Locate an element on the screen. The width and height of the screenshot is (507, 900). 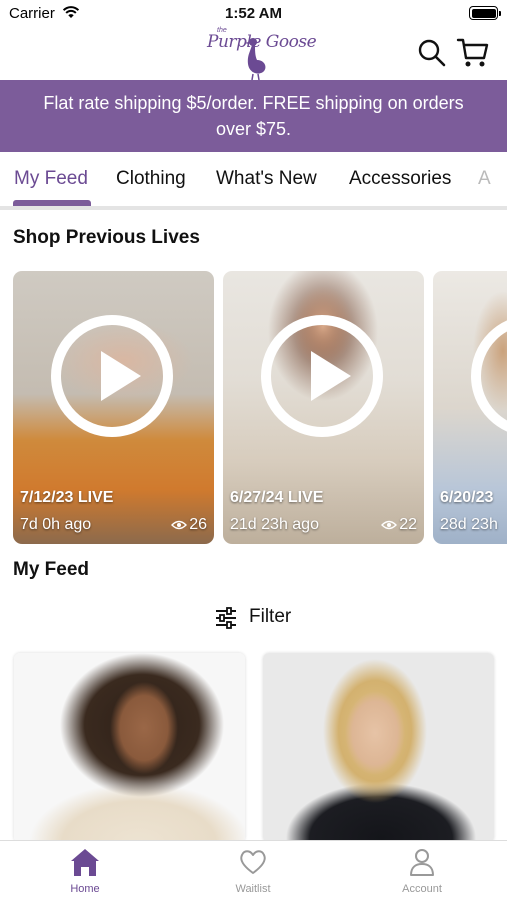
account-icon is located at coordinates (422, 862).